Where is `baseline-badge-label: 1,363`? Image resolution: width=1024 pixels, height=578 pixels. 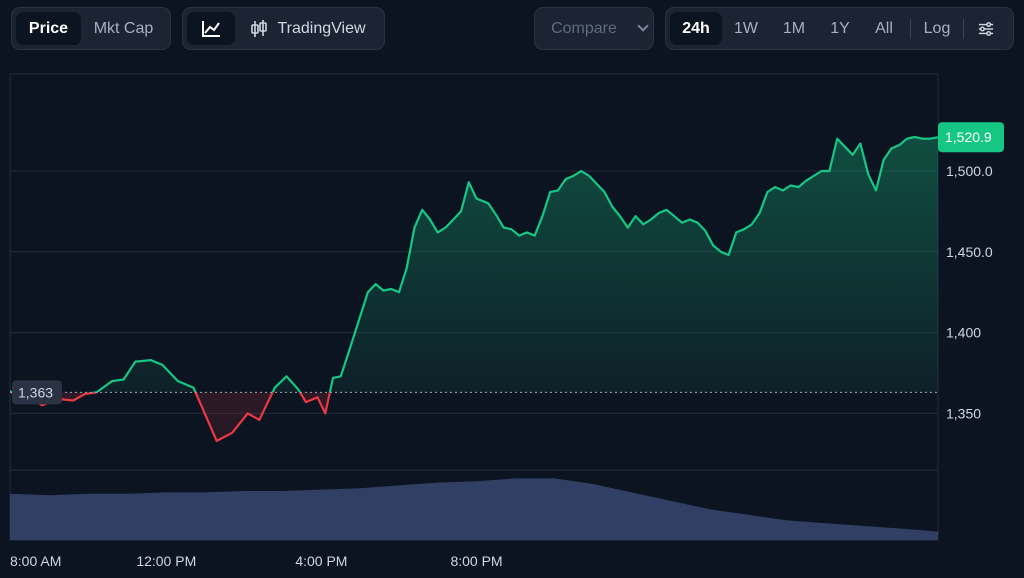
baseline-badge-label: 1,363 is located at coordinates (35, 392).